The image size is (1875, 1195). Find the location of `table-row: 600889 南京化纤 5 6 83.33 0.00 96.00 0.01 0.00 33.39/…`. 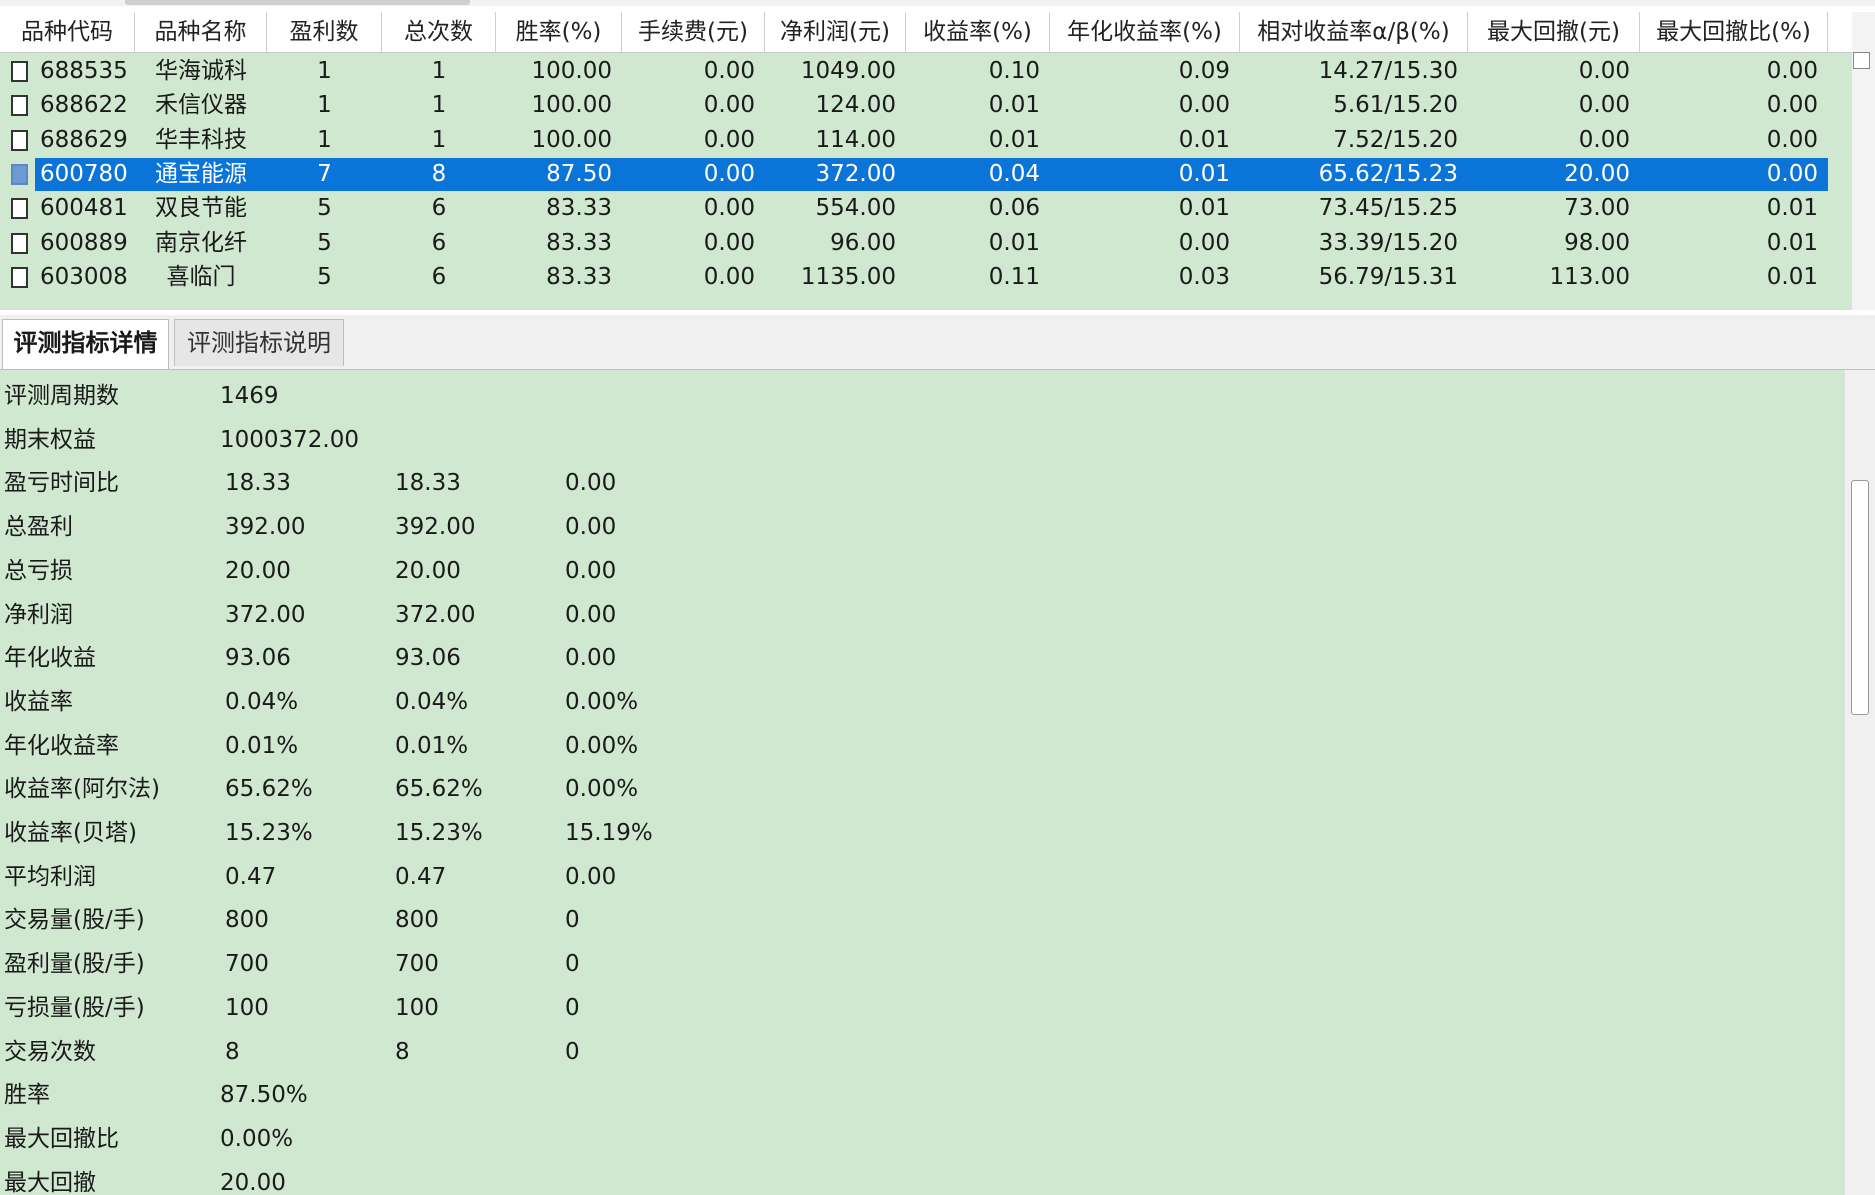

table-row: 600889 南京化纤 5 6 83.33 0.00 96.00 0.01 0.00 33.39/… is located at coordinates (926, 243).